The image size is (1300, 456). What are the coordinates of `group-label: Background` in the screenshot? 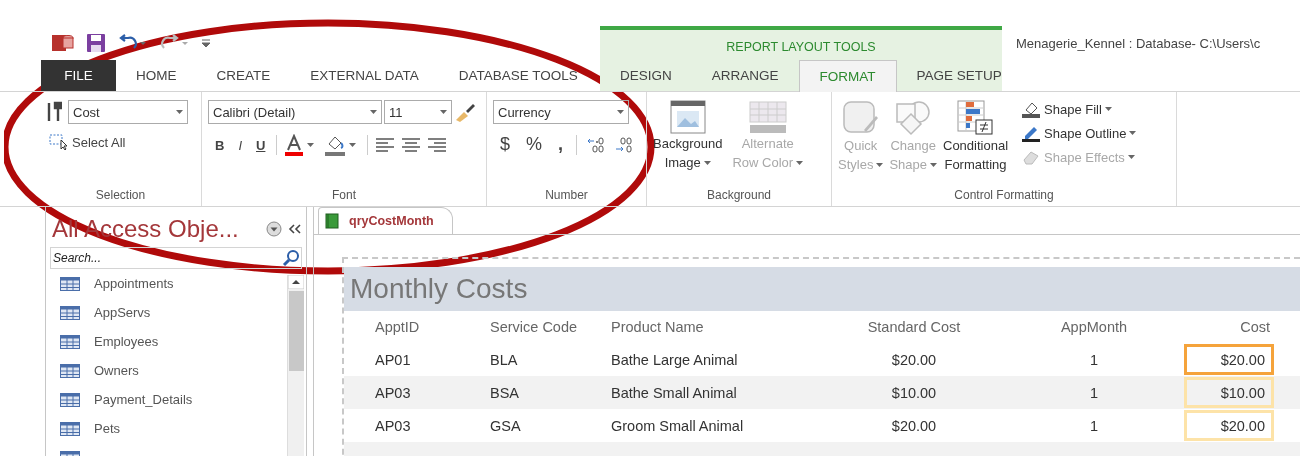 It's located at (738, 196).